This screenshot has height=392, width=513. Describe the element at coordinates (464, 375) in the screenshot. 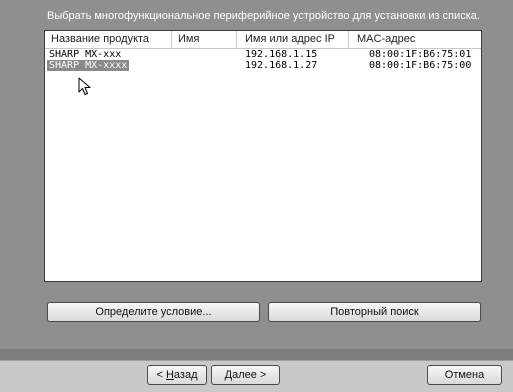

I see `cancel-button: Отмена` at that location.